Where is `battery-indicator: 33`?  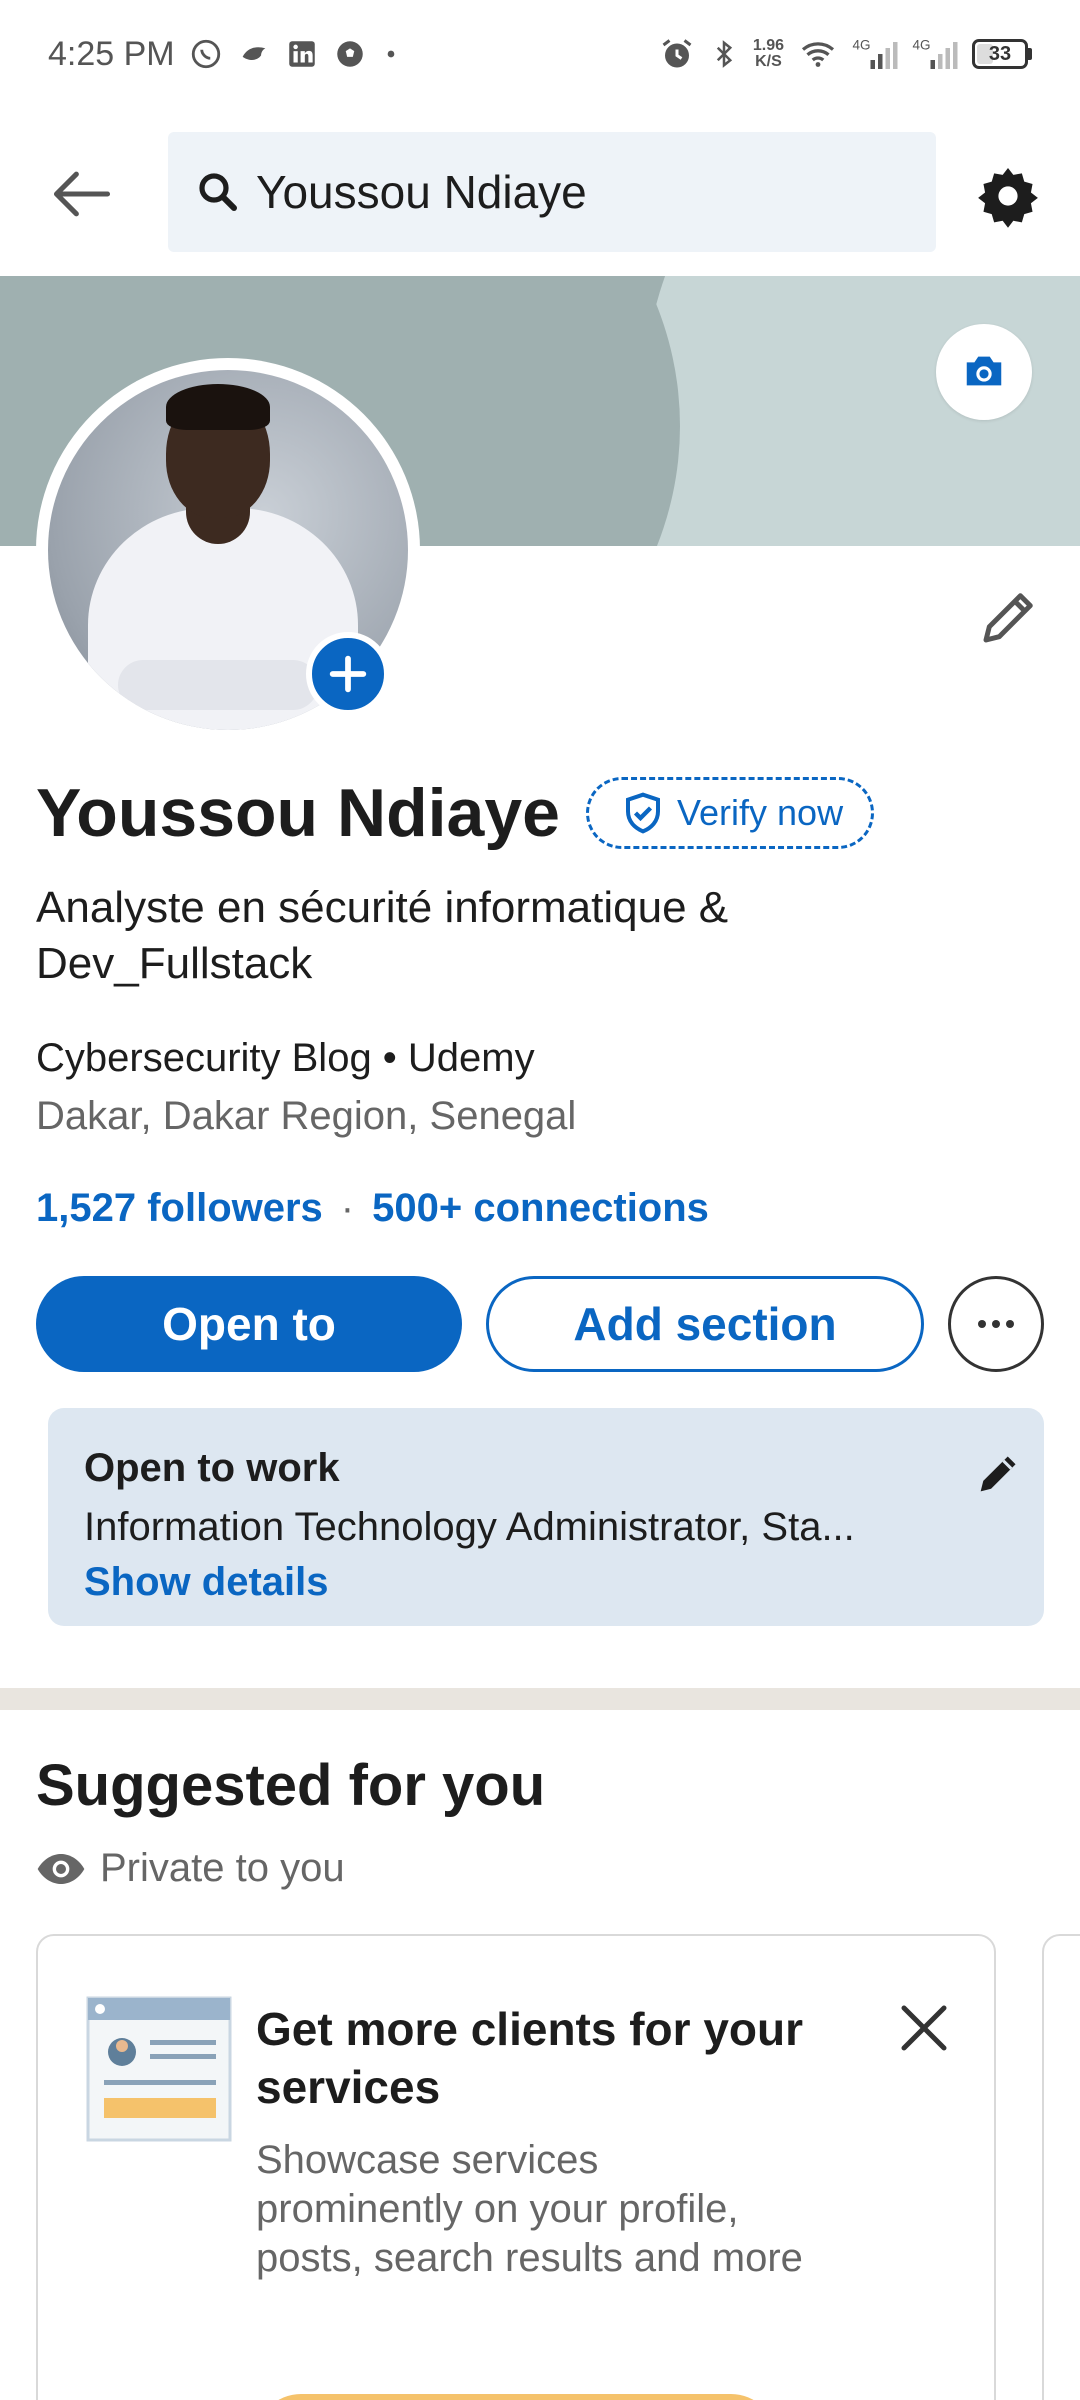 battery-indicator: 33 is located at coordinates (1002, 54).